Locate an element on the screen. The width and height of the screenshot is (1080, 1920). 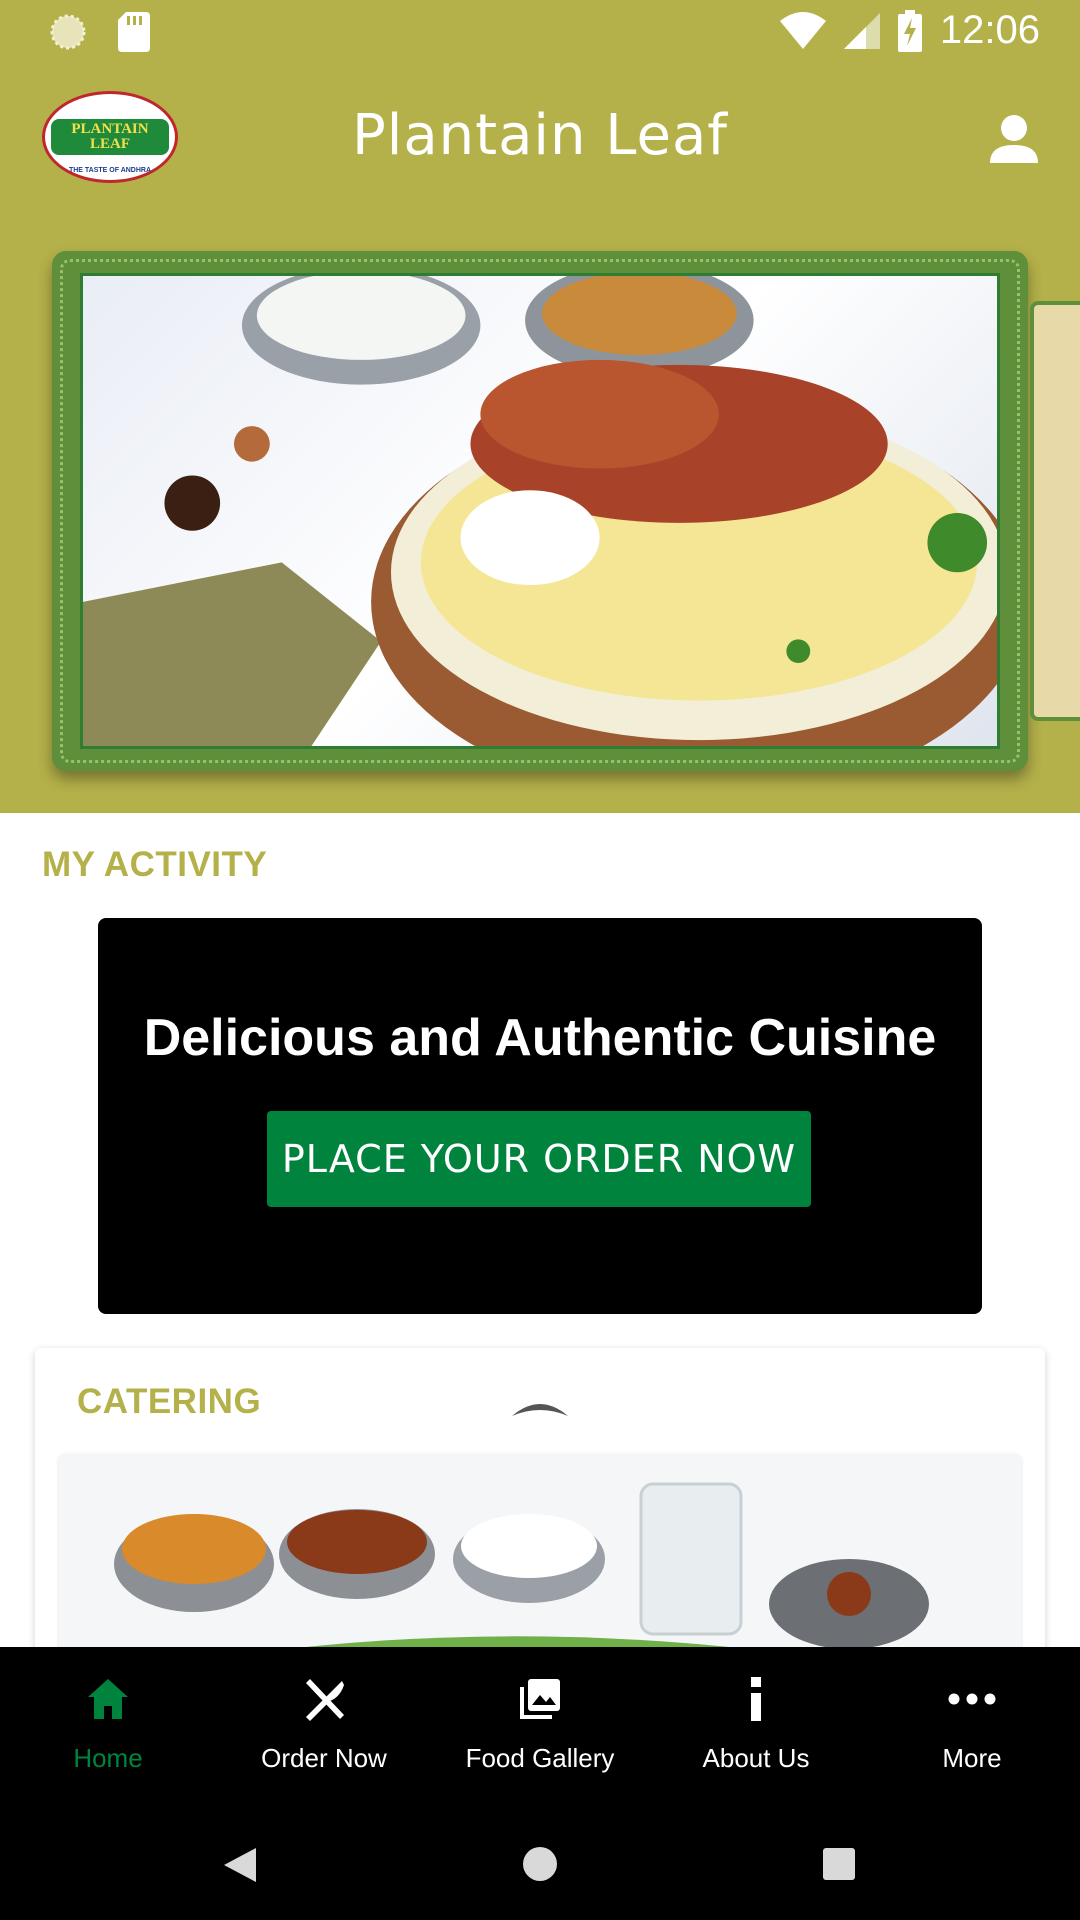
nav-label-about-us: About Us is located at coordinates (756, 1758).